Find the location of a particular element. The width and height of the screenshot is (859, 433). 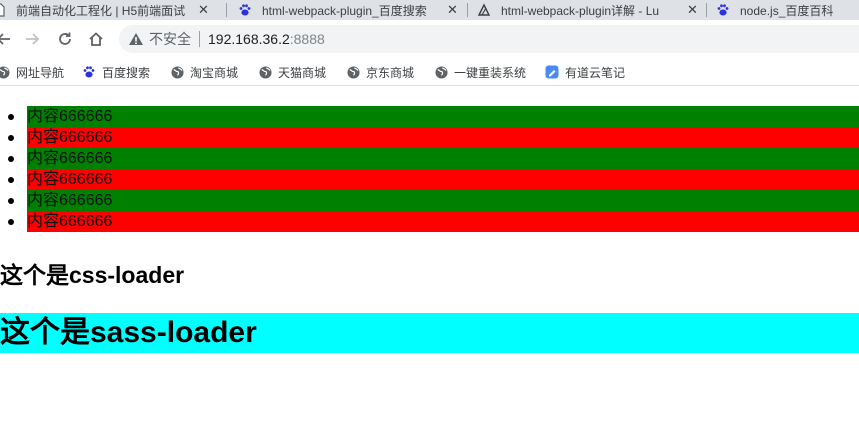

bookmark-item: 京东商城 is located at coordinates (380, 72).